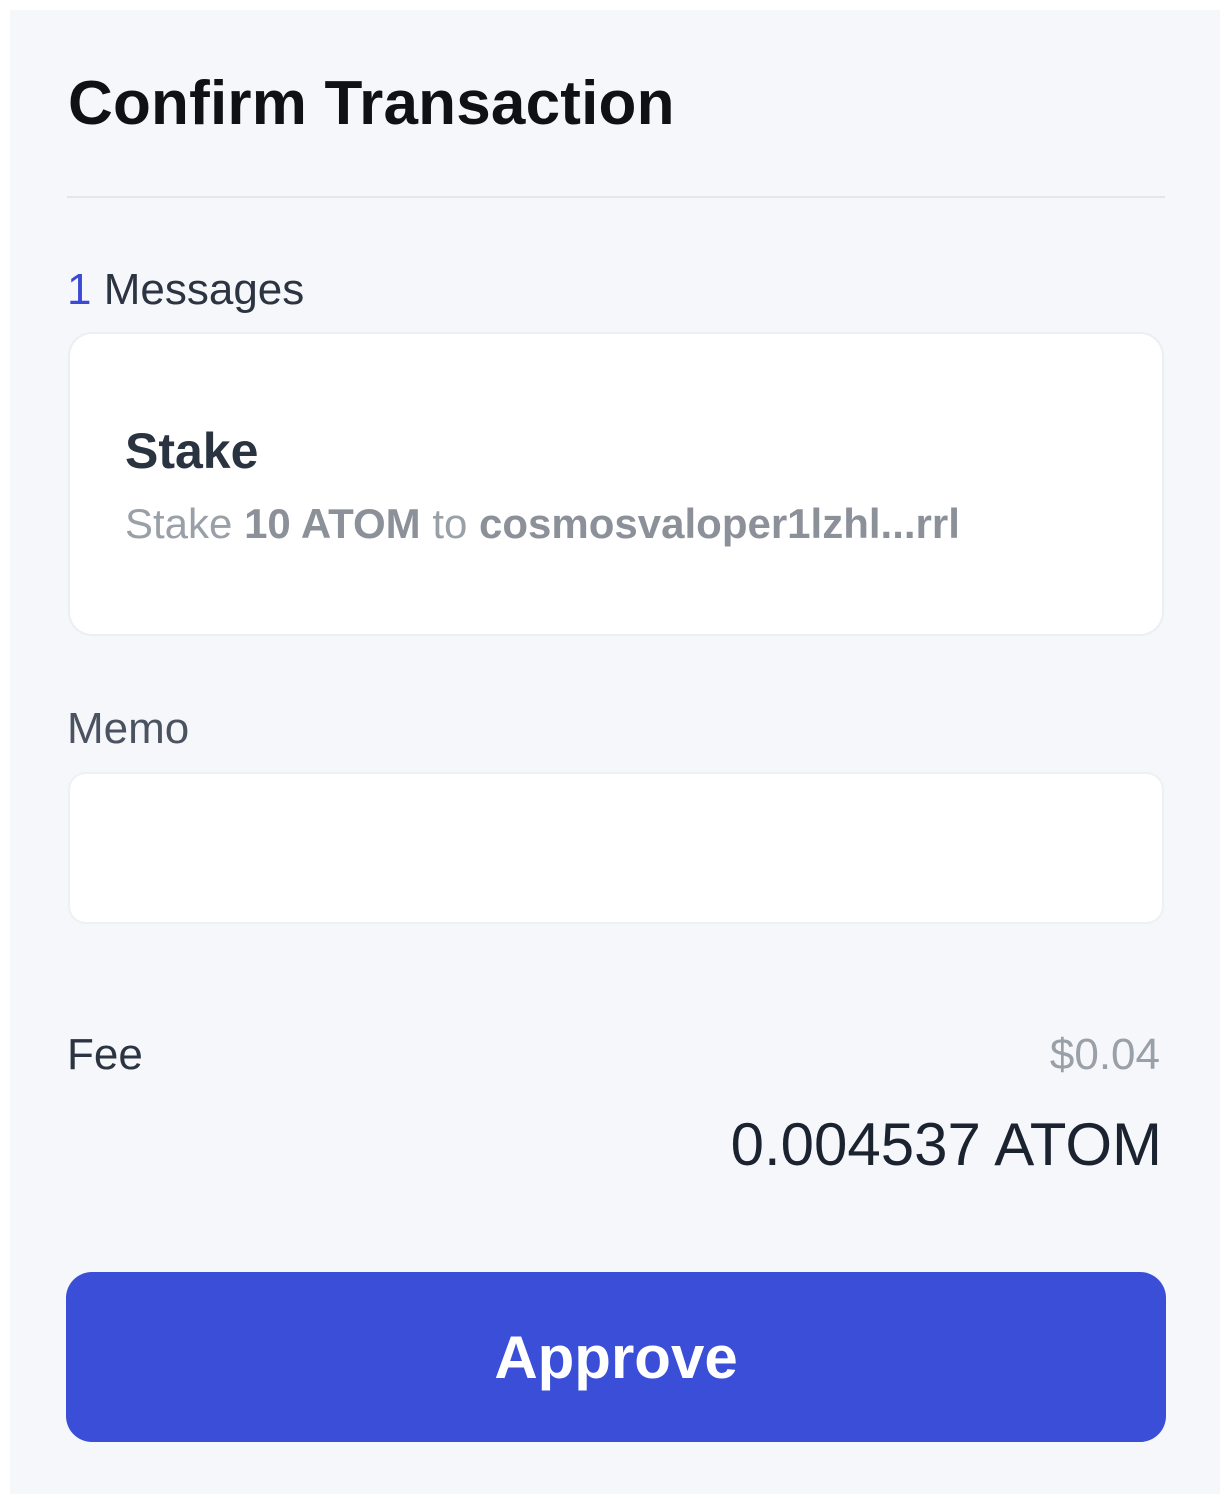  Describe the element at coordinates (1104, 1054) in the screenshot. I see `fee-usd-value: $0.04` at that location.